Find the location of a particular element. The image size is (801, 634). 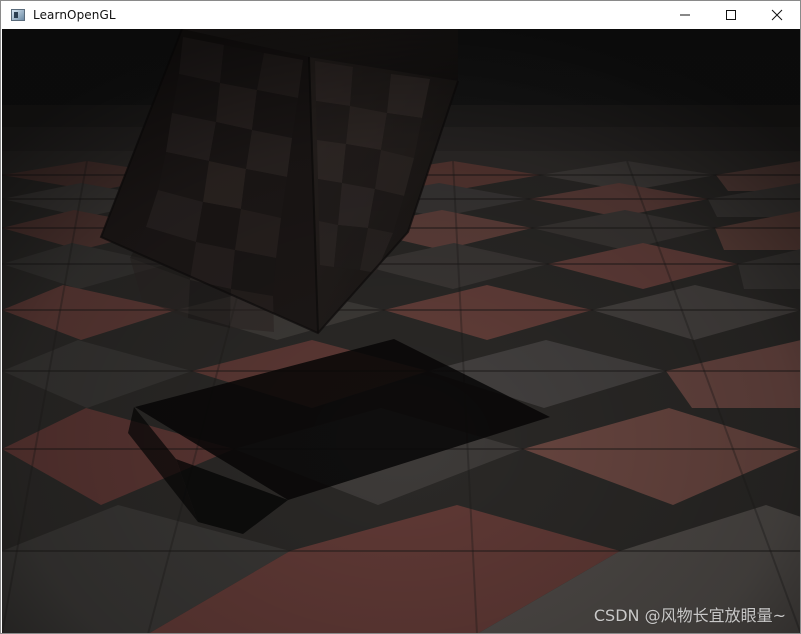

minimize-icon is located at coordinates (685, 15).